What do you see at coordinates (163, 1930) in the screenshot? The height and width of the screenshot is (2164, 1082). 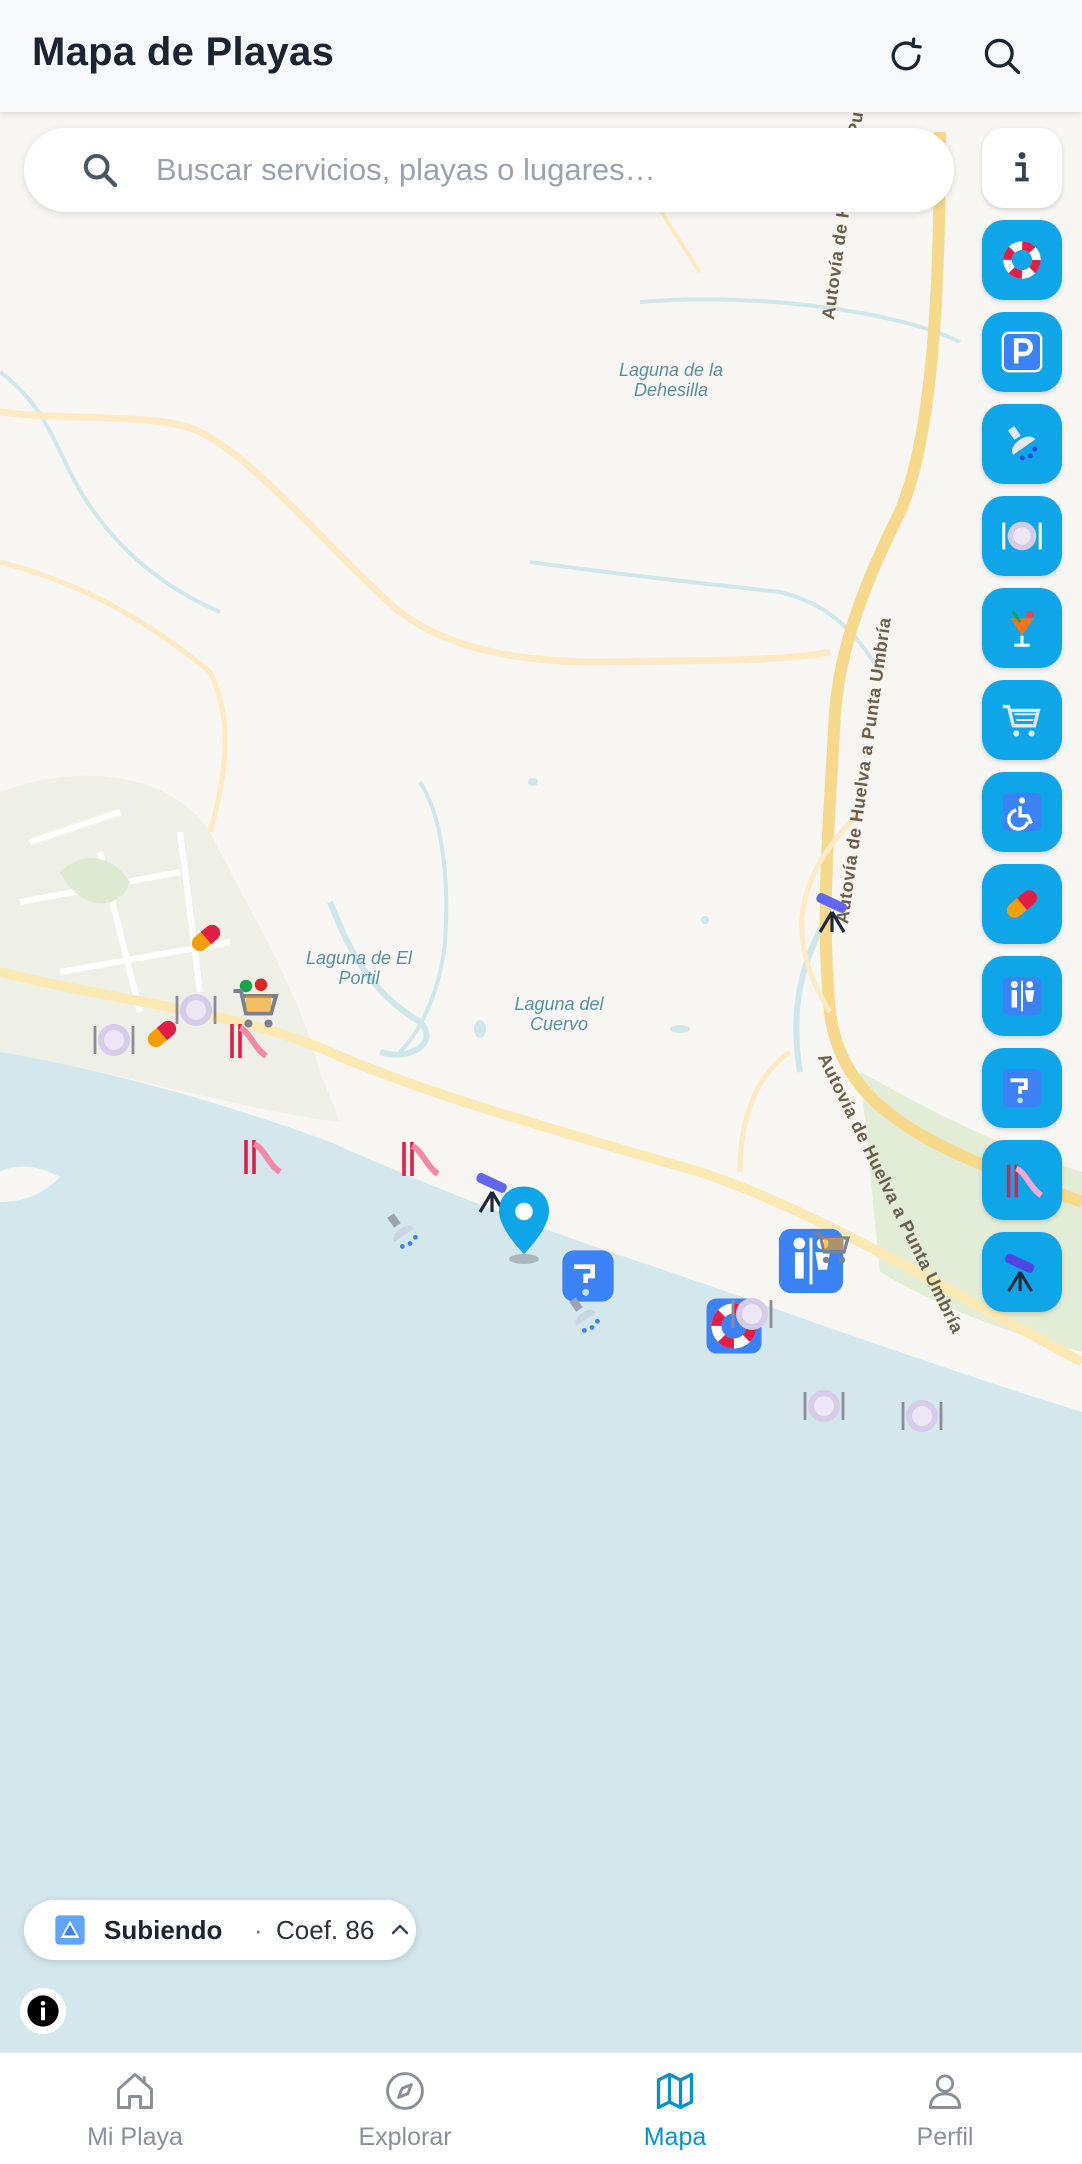 I see `tide-status: Subiendo` at bounding box center [163, 1930].